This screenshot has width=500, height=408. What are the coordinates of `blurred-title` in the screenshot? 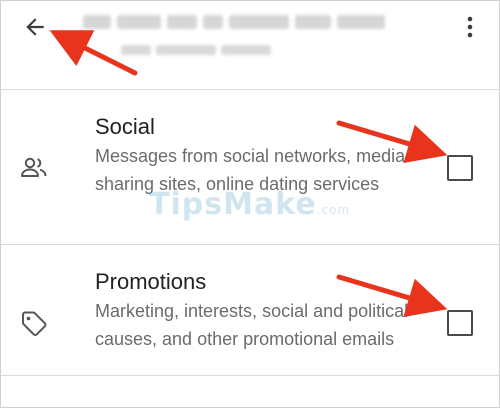 It's located at (248, 22).